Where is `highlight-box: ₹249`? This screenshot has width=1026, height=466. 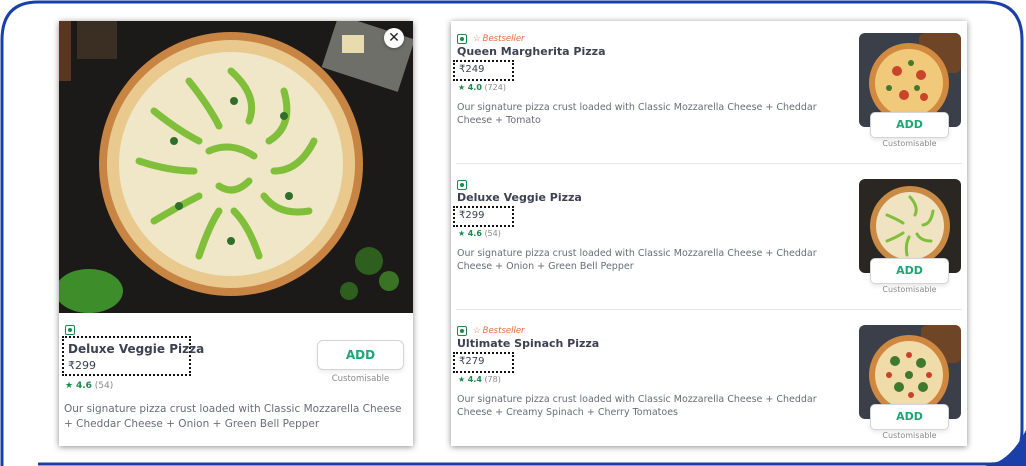
highlight-box: ₹249 is located at coordinates (483, 70).